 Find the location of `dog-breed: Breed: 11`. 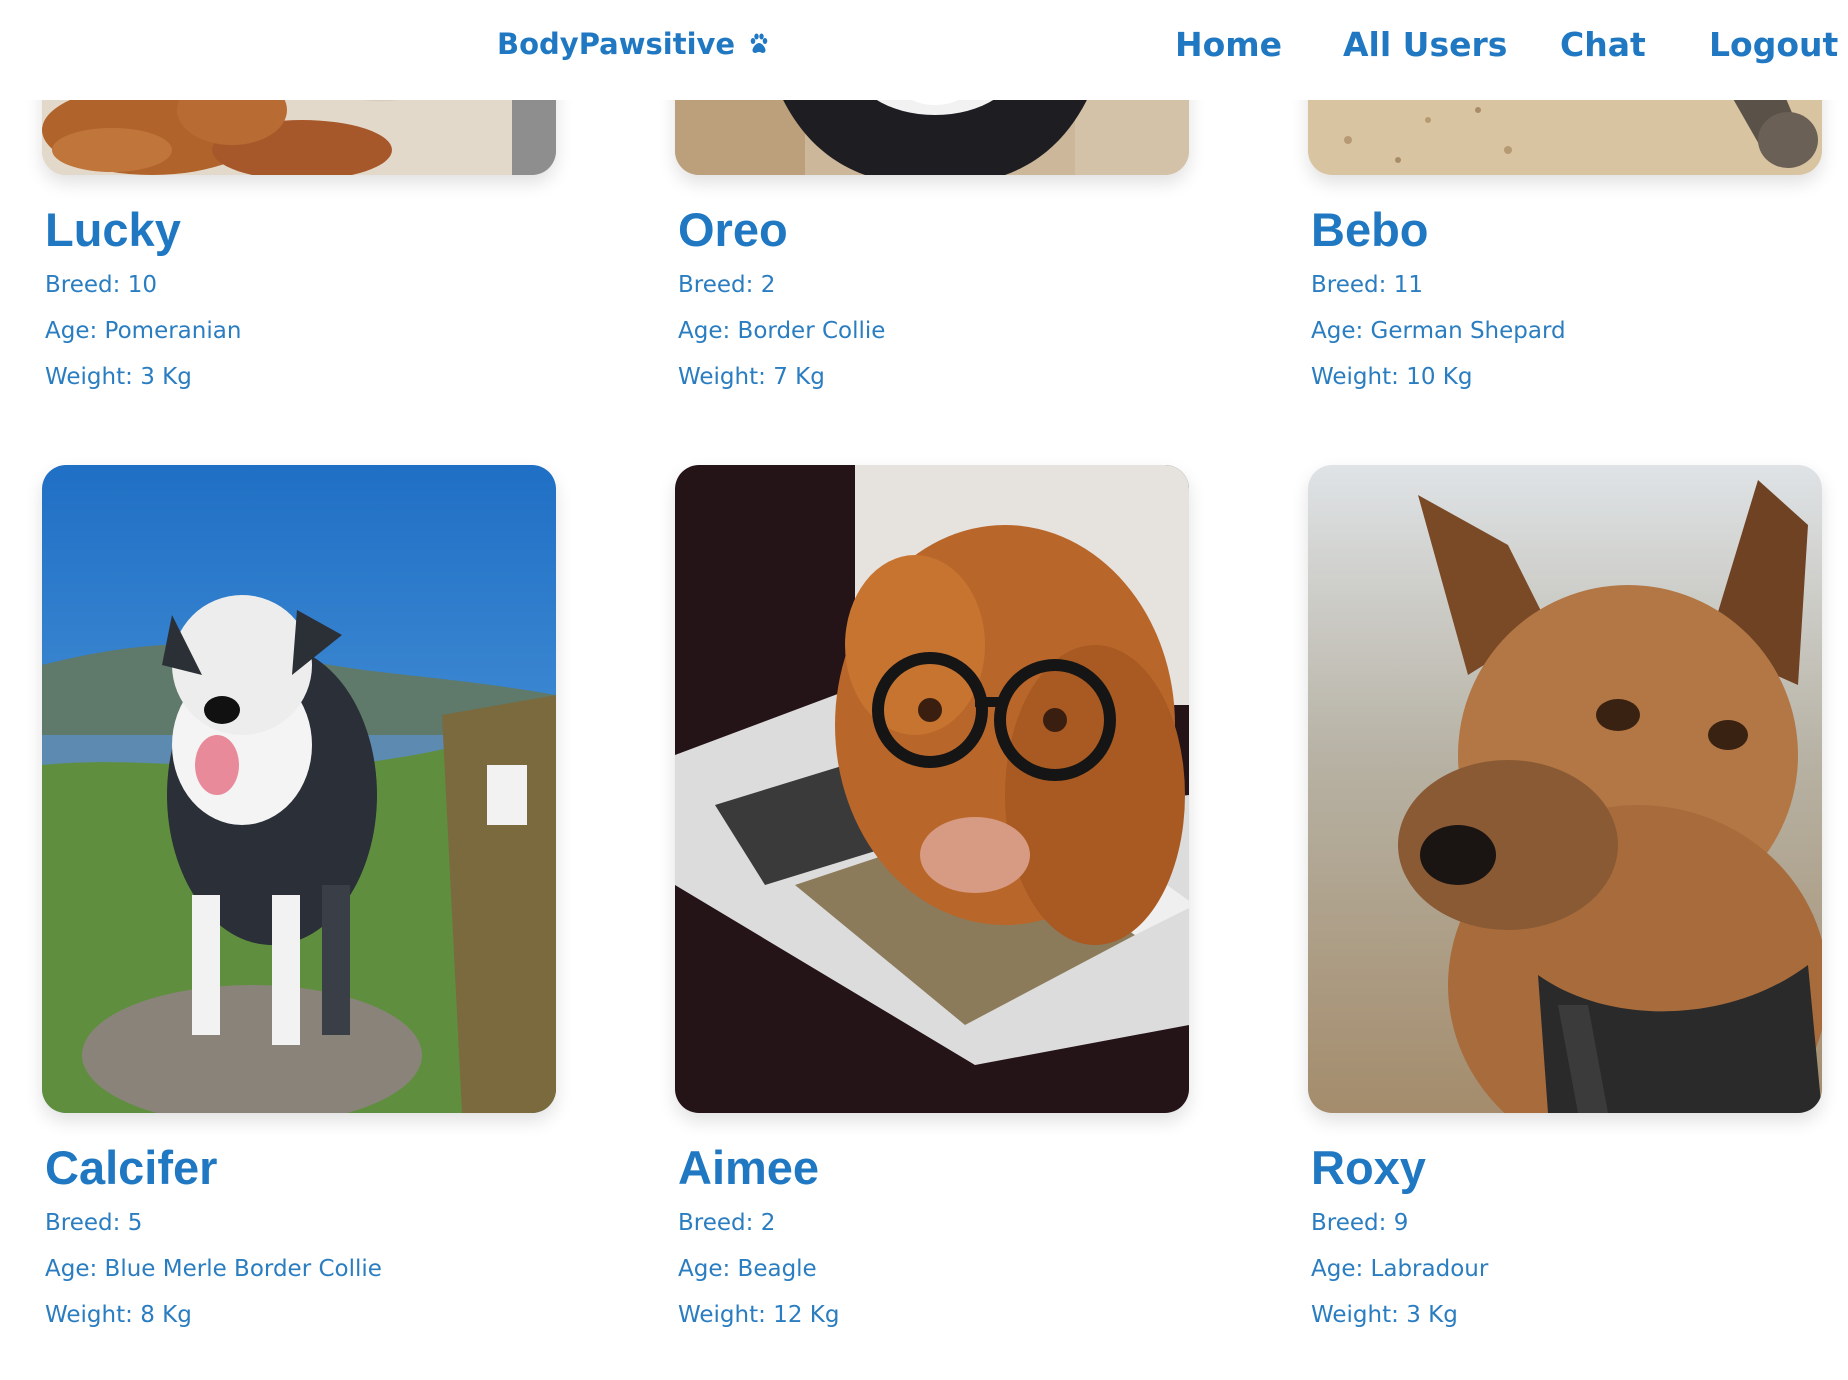

dog-breed: Breed: 11 is located at coordinates (1367, 285).